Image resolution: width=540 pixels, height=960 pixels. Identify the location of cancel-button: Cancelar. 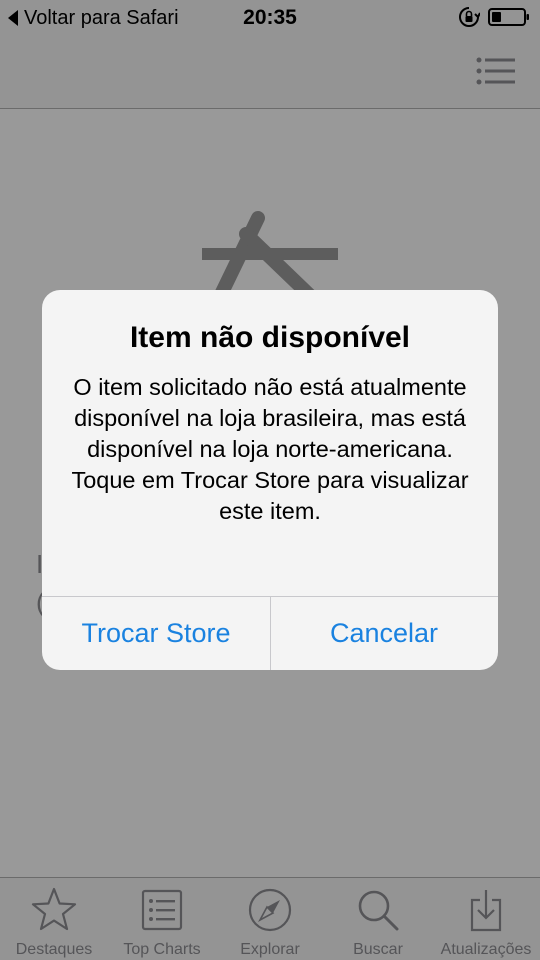
(384, 633).